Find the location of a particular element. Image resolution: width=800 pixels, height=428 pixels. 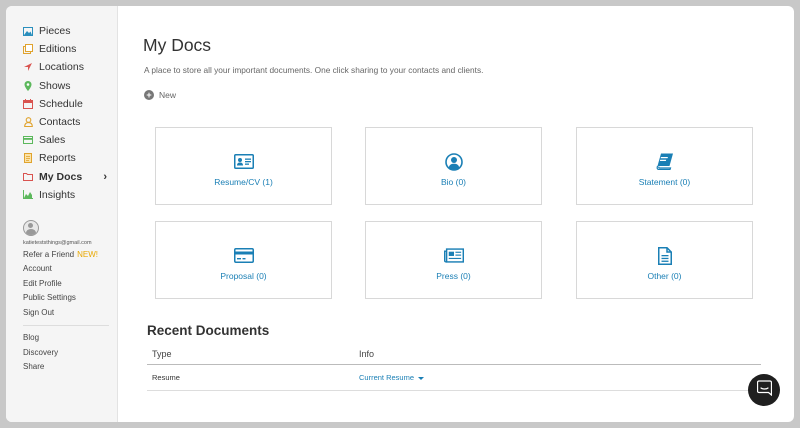

doc-card-press: Press (0) is located at coordinates (453, 260).